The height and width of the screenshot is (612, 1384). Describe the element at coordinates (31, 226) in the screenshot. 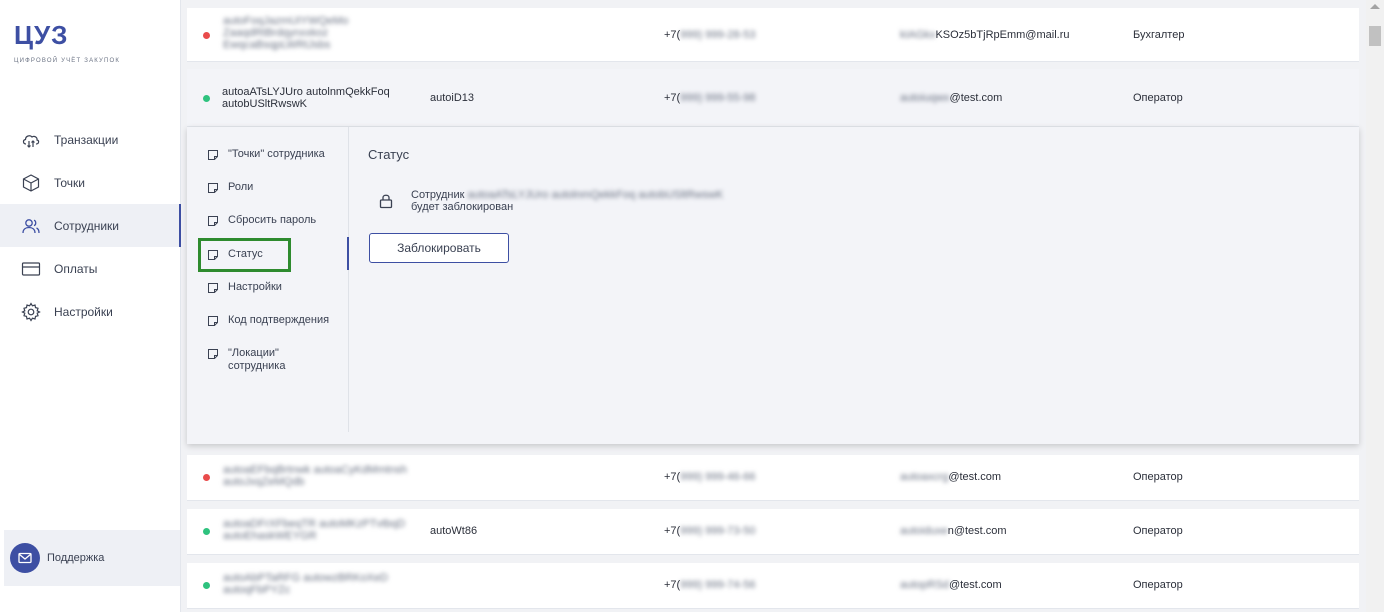

I see `users-icon` at that location.